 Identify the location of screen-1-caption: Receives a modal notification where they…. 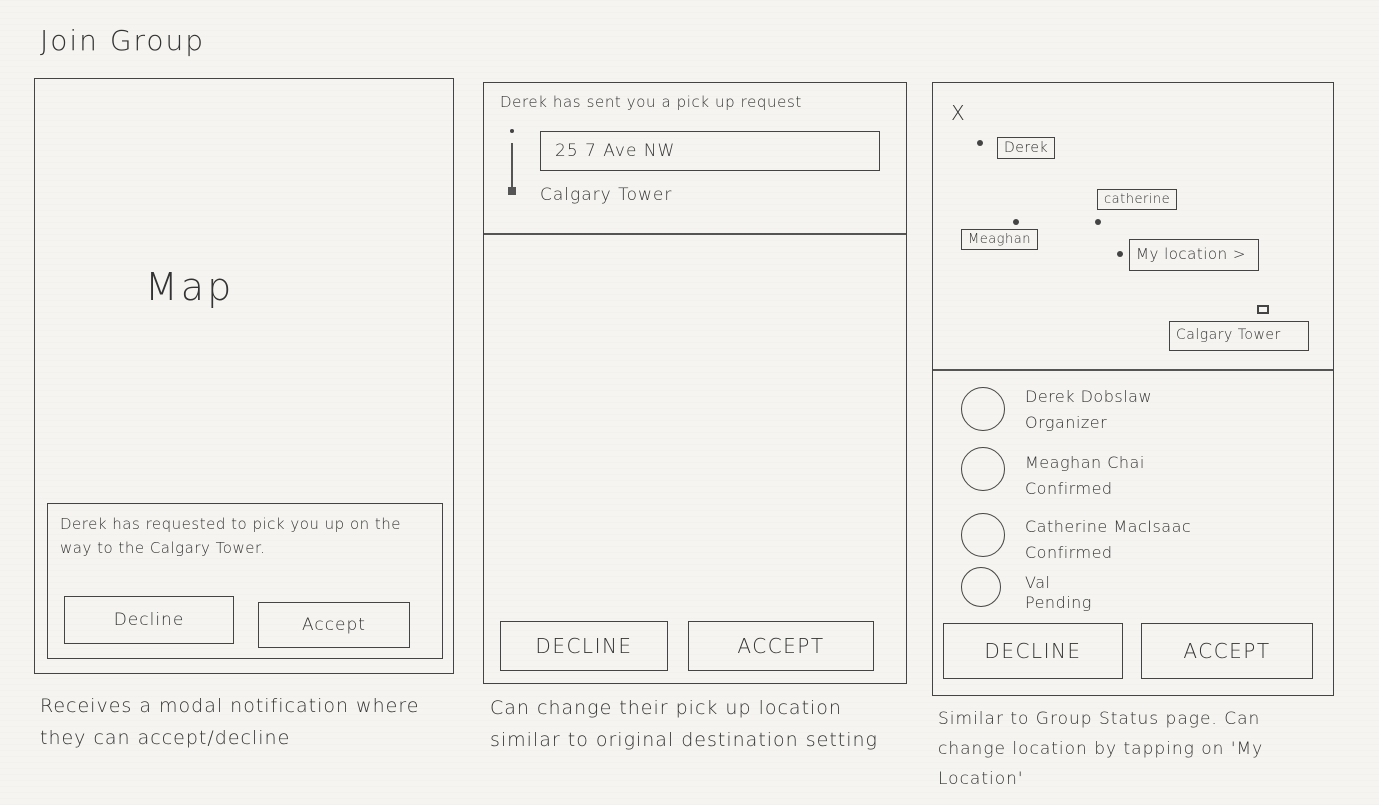
(230, 722).